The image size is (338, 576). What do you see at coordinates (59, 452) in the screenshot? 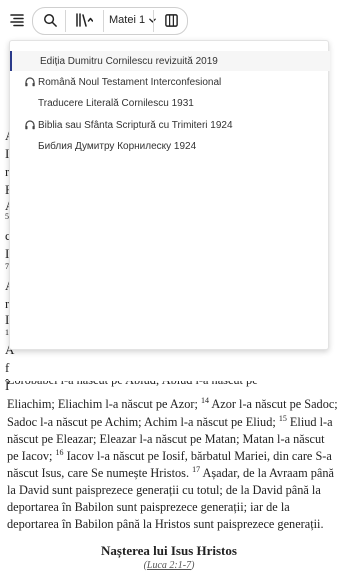
I see `verse-number: 16` at bounding box center [59, 452].